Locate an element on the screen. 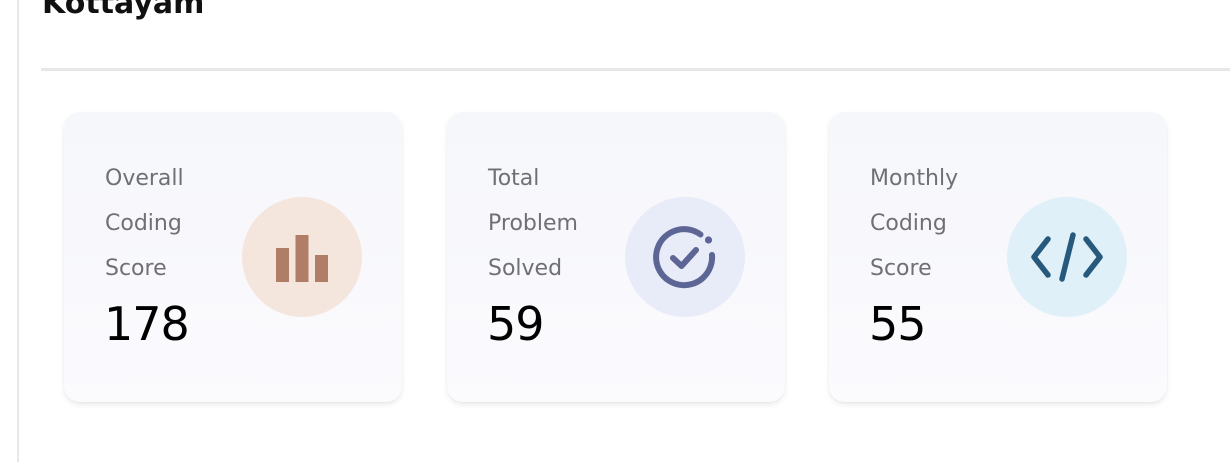 The height and width of the screenshot is (462, 1230). code-icon is located at coordinates (1067, 257).